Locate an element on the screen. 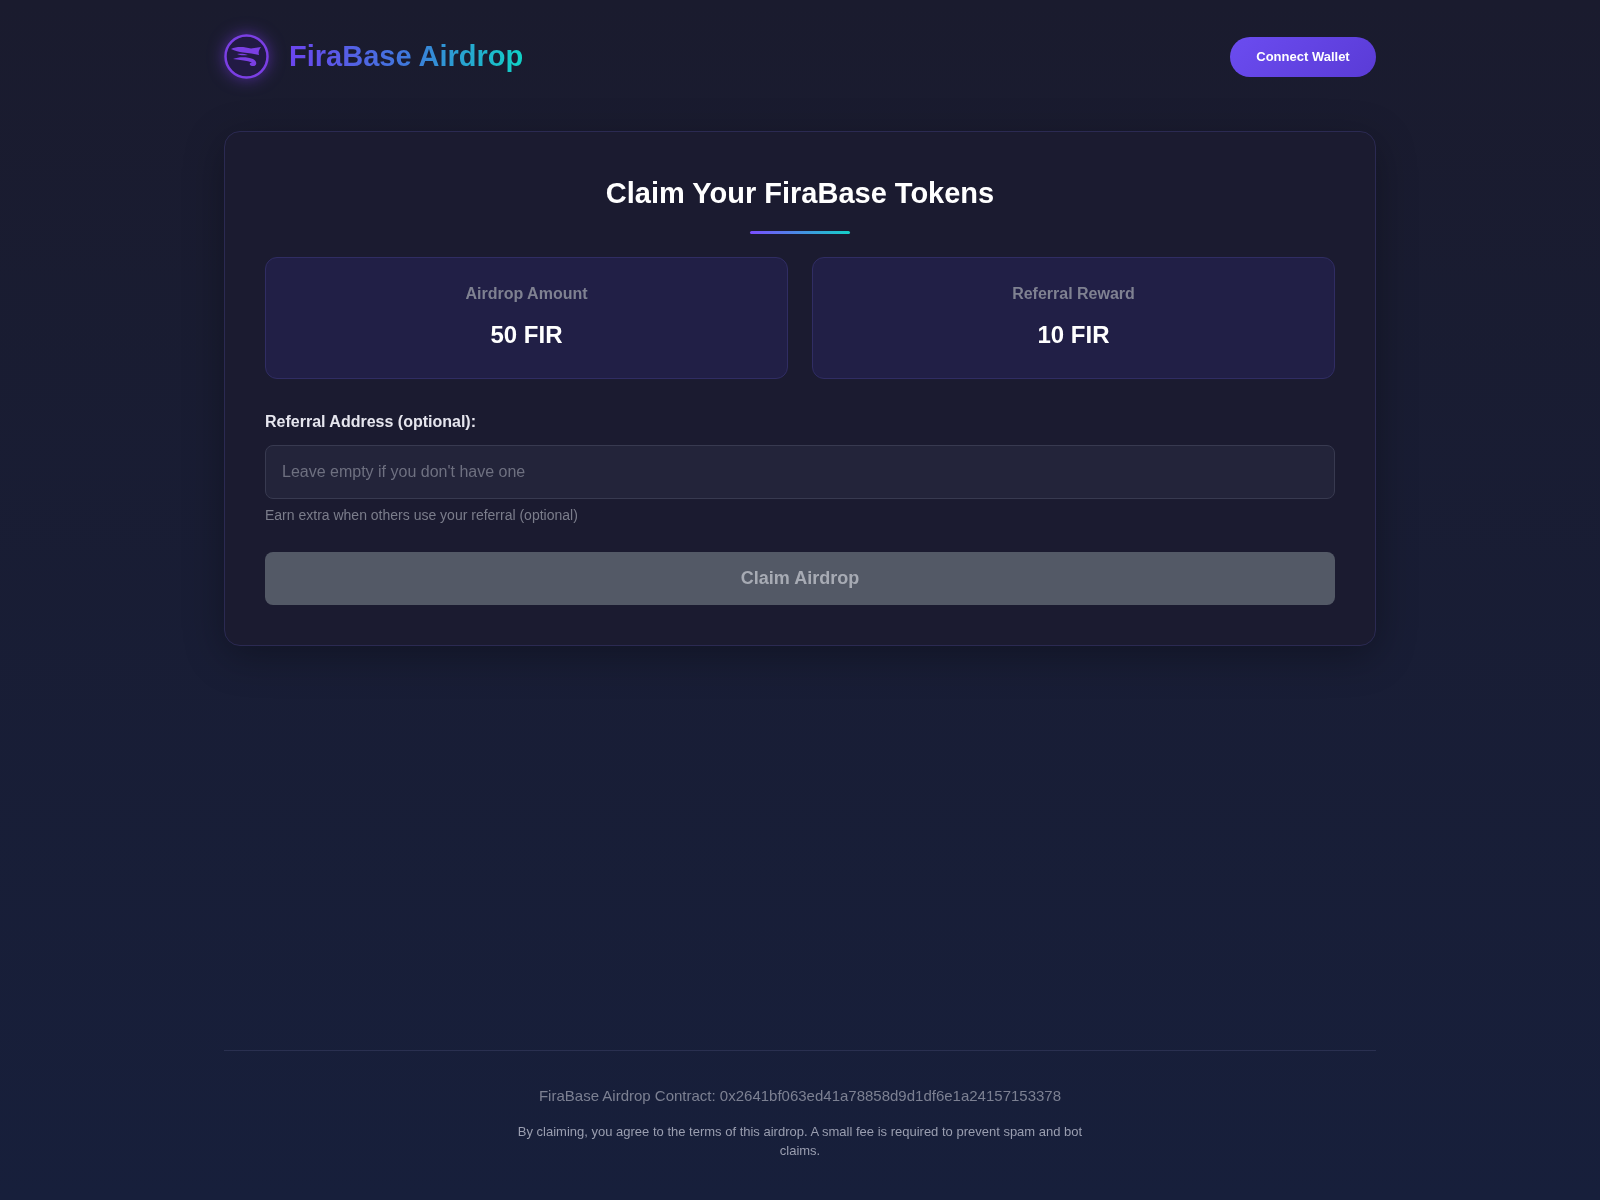 The image size is (1600, 1200). stat-label: Airdrop Amount is located at coordinates (526, 294).